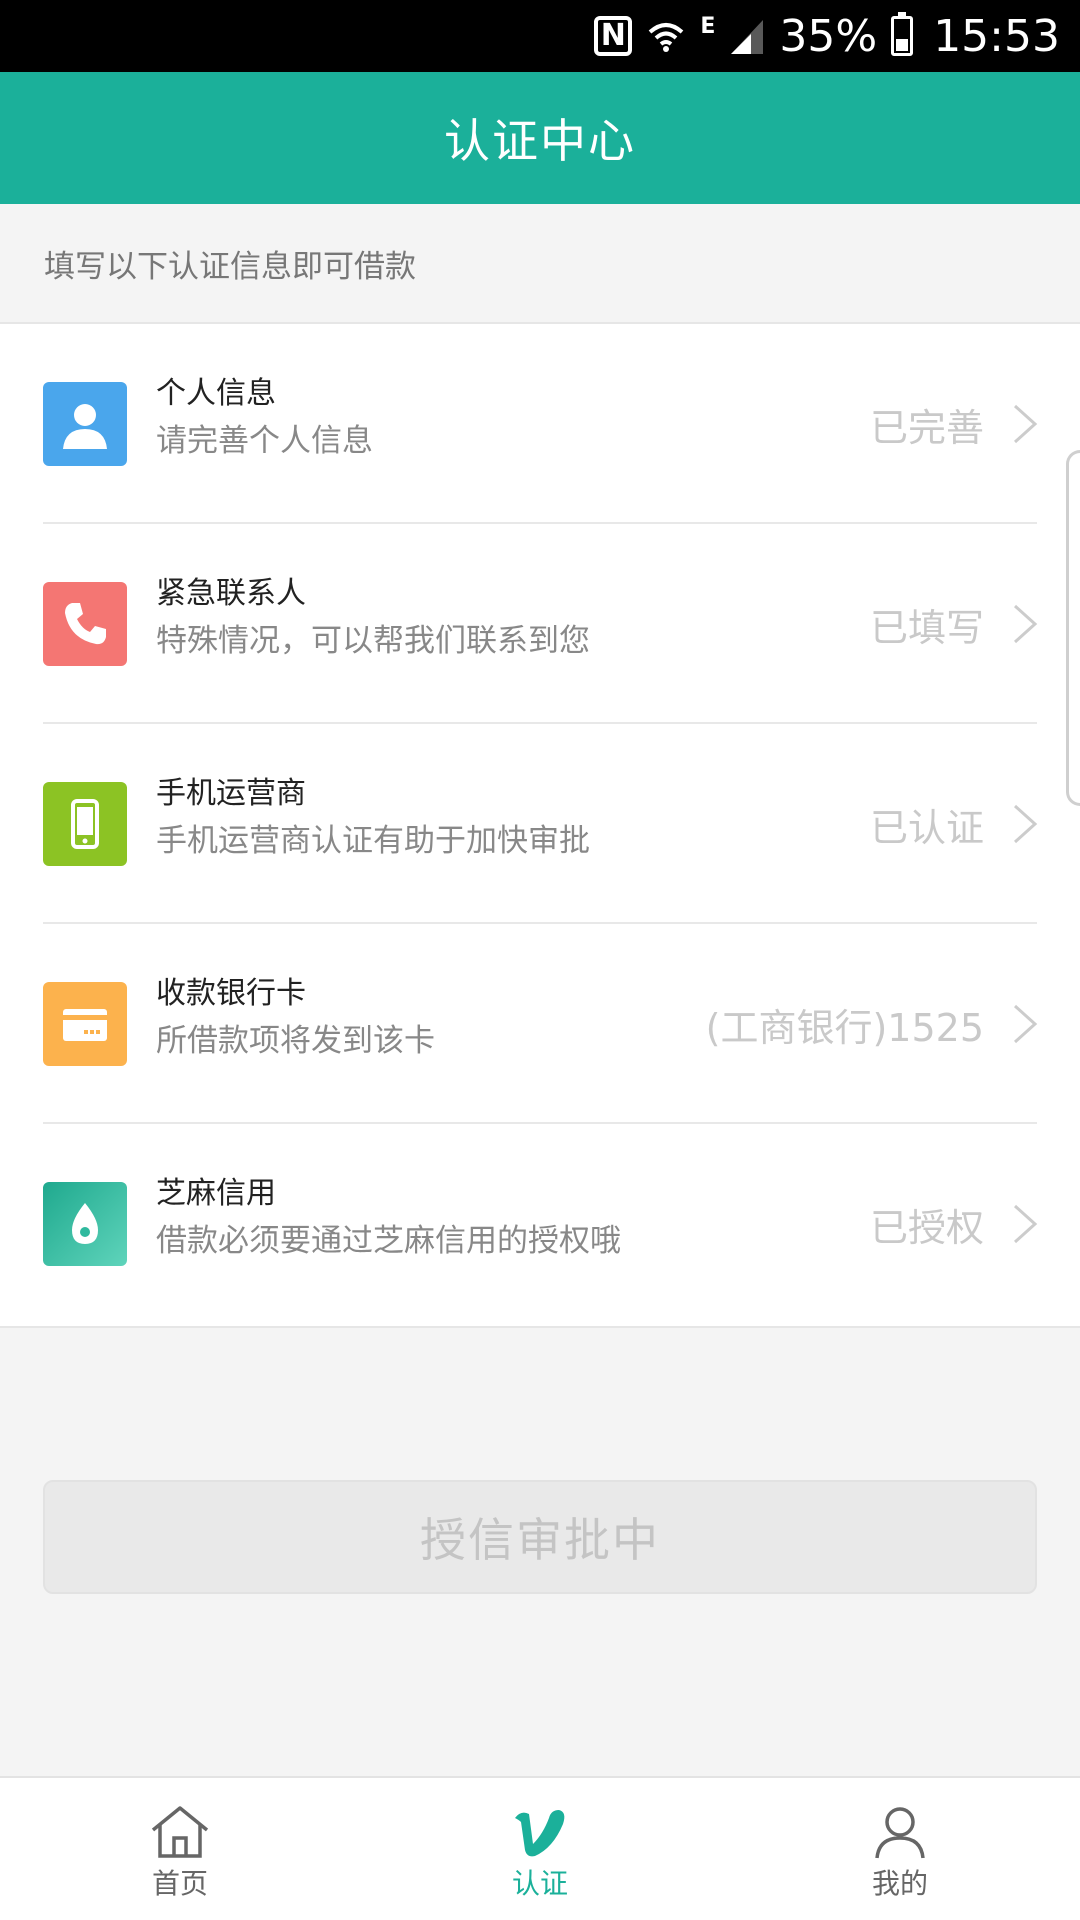 This screenshot has height=1920, width=1080. Describe the element at coordinates (747, 36) in the screenshot. I see `signal-icon` at that location.